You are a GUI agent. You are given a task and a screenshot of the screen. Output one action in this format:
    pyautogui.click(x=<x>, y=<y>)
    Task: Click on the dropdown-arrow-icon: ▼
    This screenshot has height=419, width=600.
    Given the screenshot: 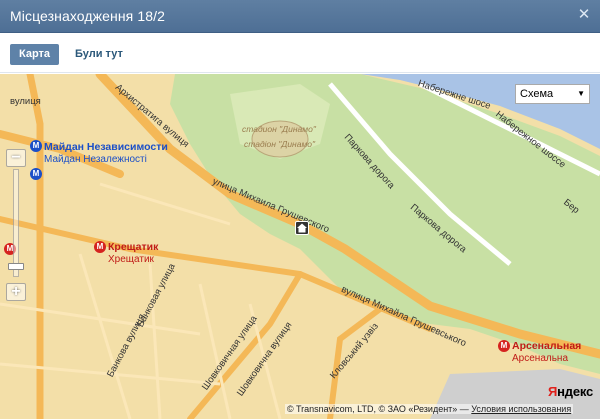 What is the action you would take?
    pyautogui.click(x=581, y=93)
    